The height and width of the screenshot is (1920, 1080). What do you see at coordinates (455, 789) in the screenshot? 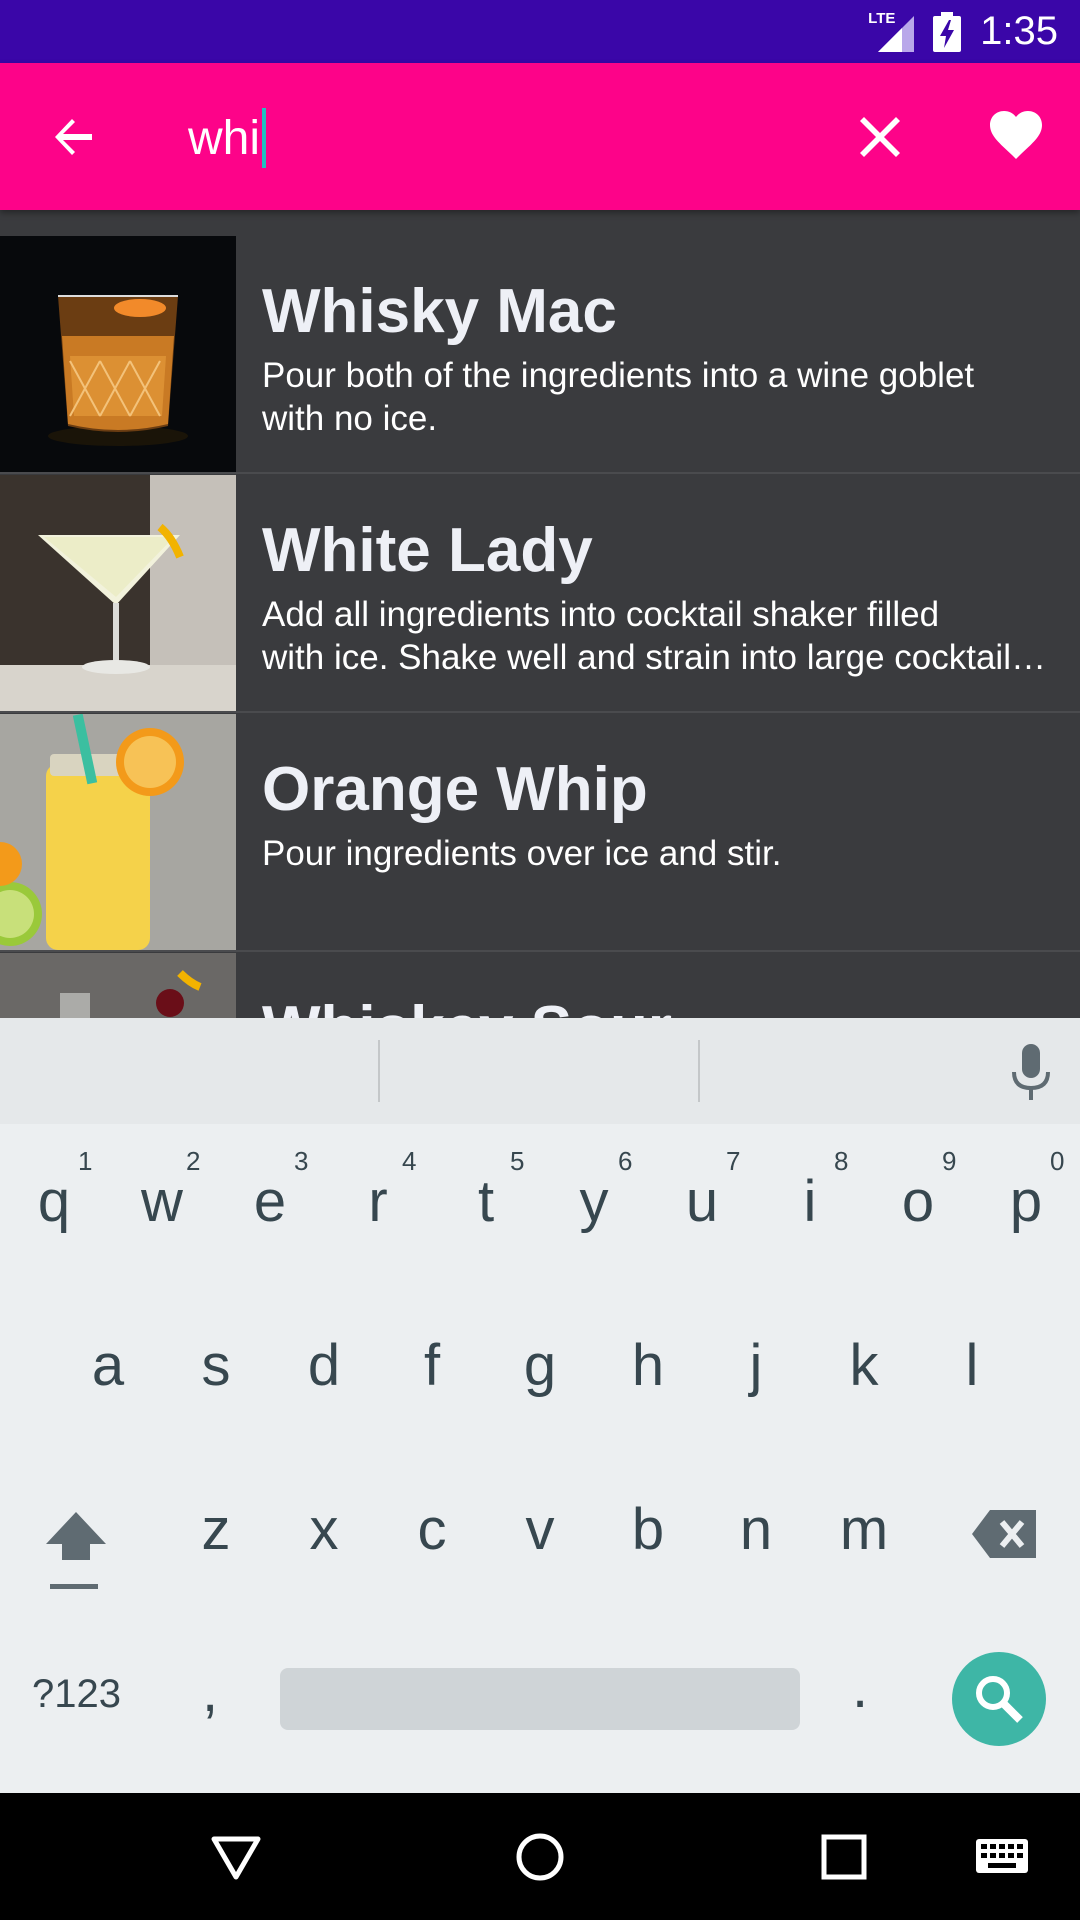
I see `result-title: Orange Whip` at bounding box center [455, 789].